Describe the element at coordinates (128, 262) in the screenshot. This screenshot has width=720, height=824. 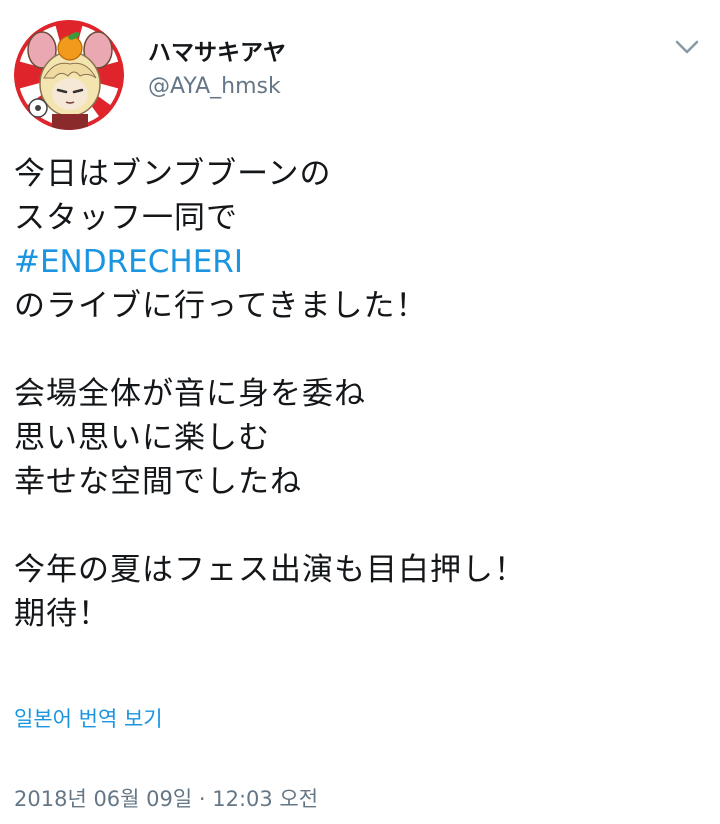
I see `hashtag-link: #ENDRECHERI` at that location.